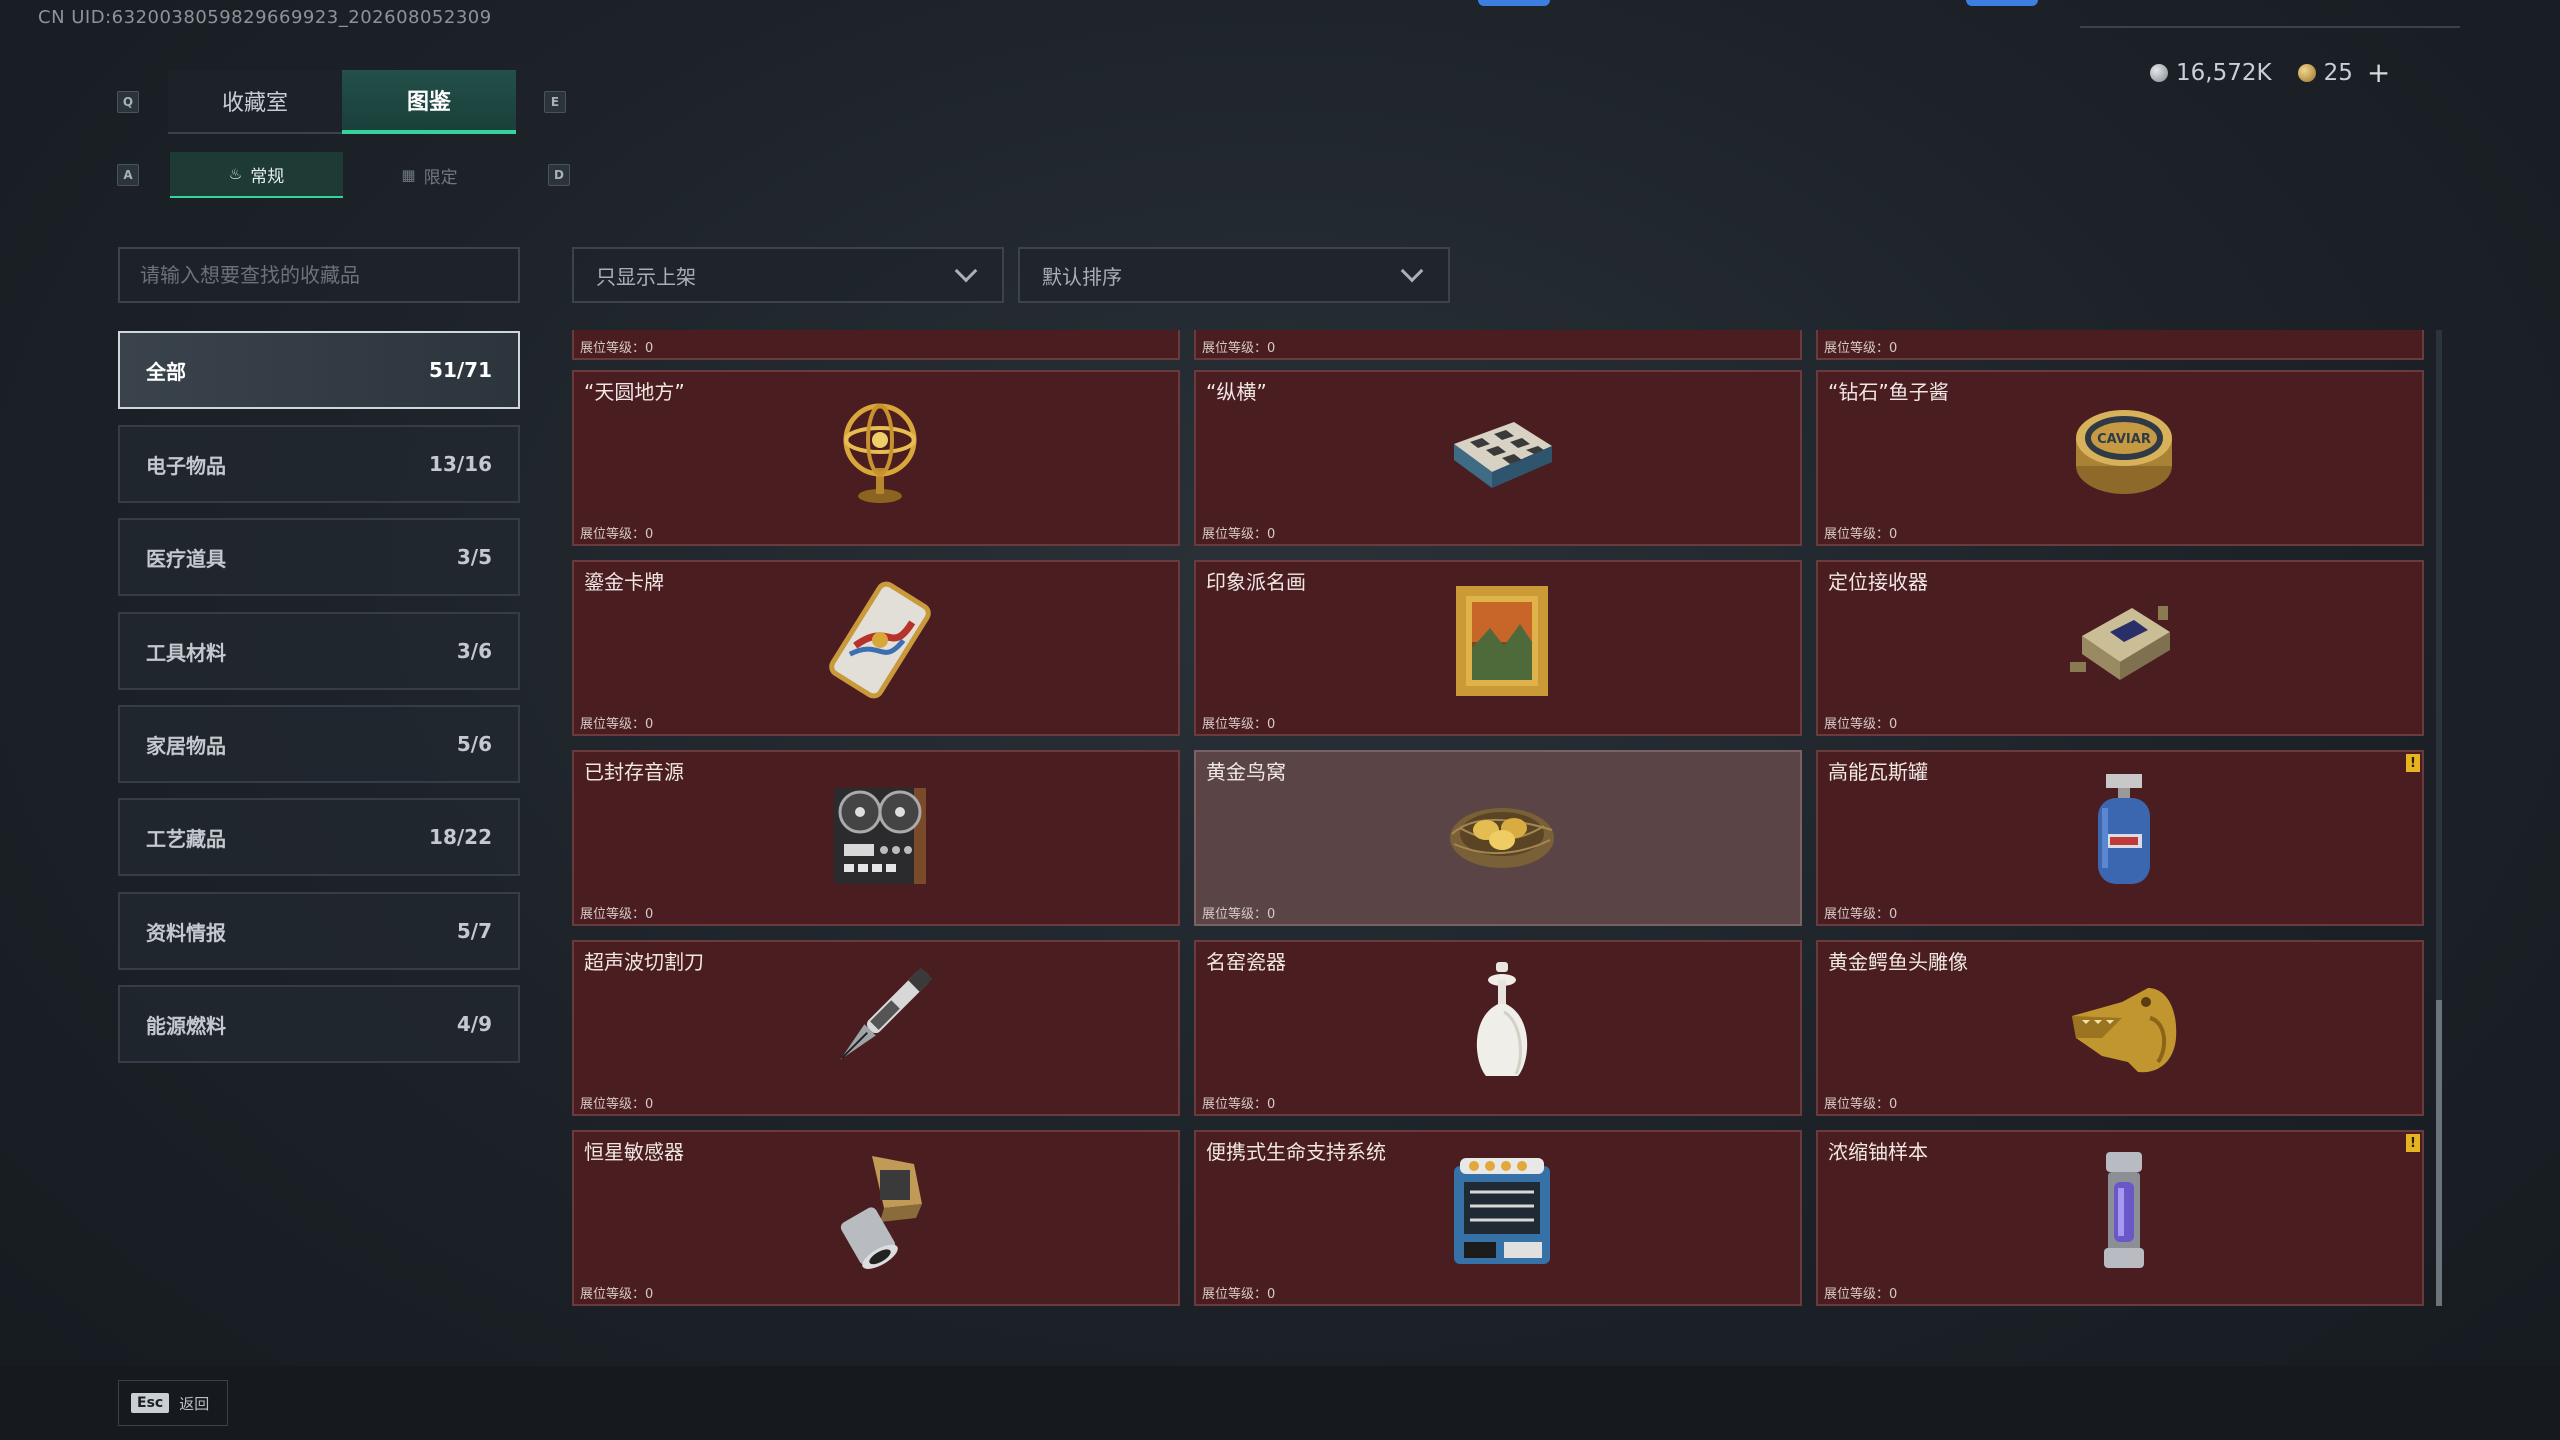 The width and height of the screenshot is (2560, 1440). I want to click on category-medical: 医疗道具 3/5, so click(319, 557).